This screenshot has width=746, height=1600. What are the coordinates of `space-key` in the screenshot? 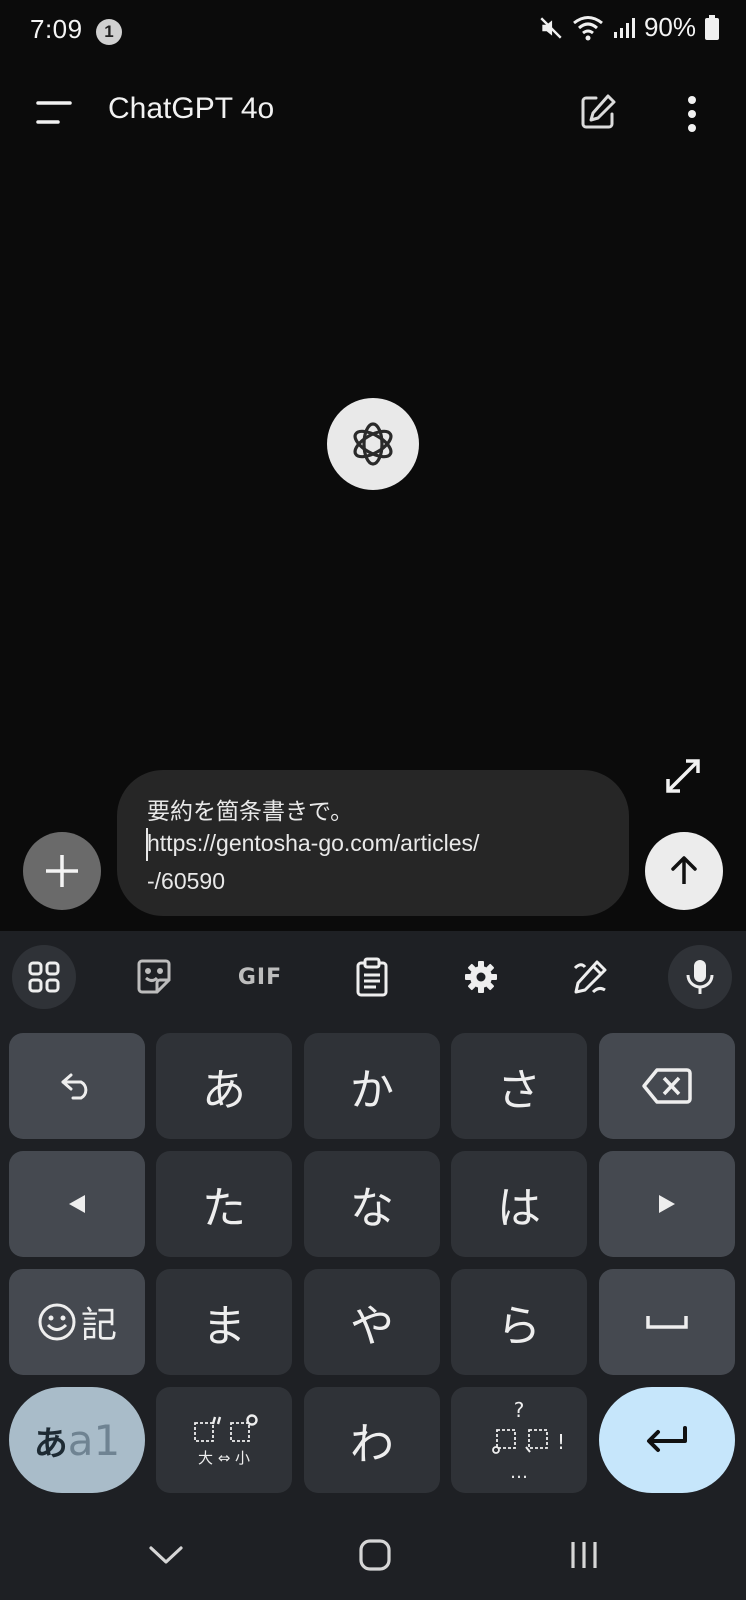 It's located at (667, 1322).